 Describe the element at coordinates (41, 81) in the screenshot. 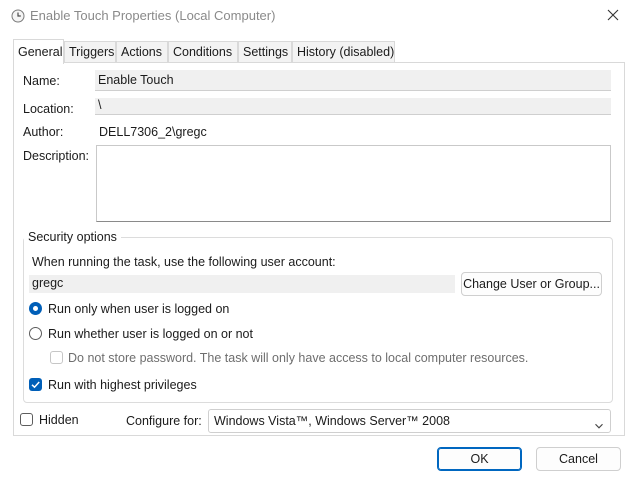

I see `name-label: Name:` at that location.